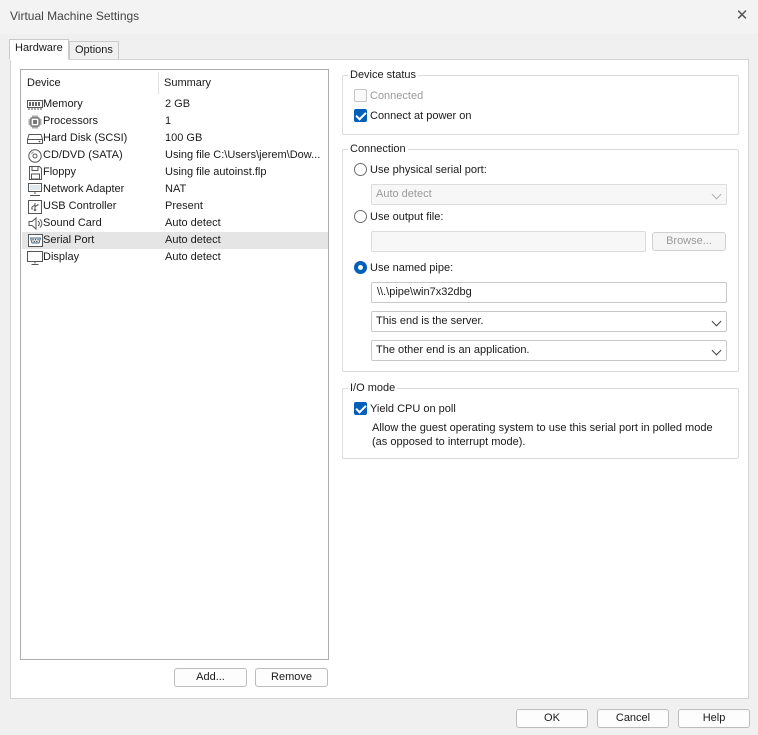 This screenshot has width=758, height=735. What do you see at coordinates (187, 83) in the screenshot?
I see `column-header-summary: Summary` at bounding box center [187, 83].